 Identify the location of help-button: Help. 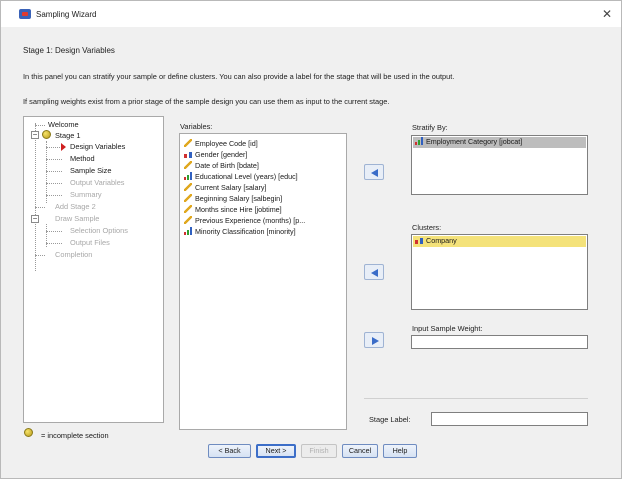
(400, 451).